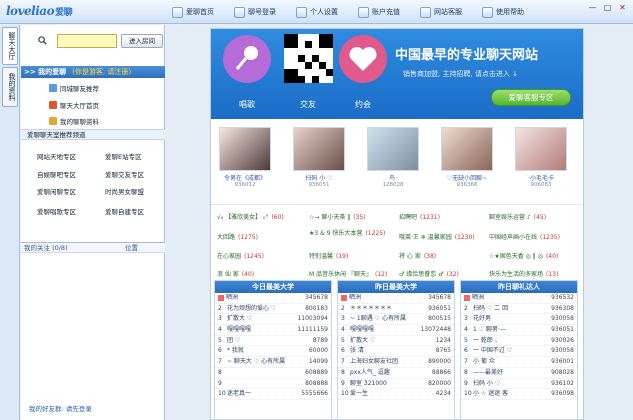 Image resolution: width=633 pixels, height=420 pixels. Describe the element at coordinates (124, 191) in the screenshot. I see `zone-item: 时尚男女聊盟` at that location.